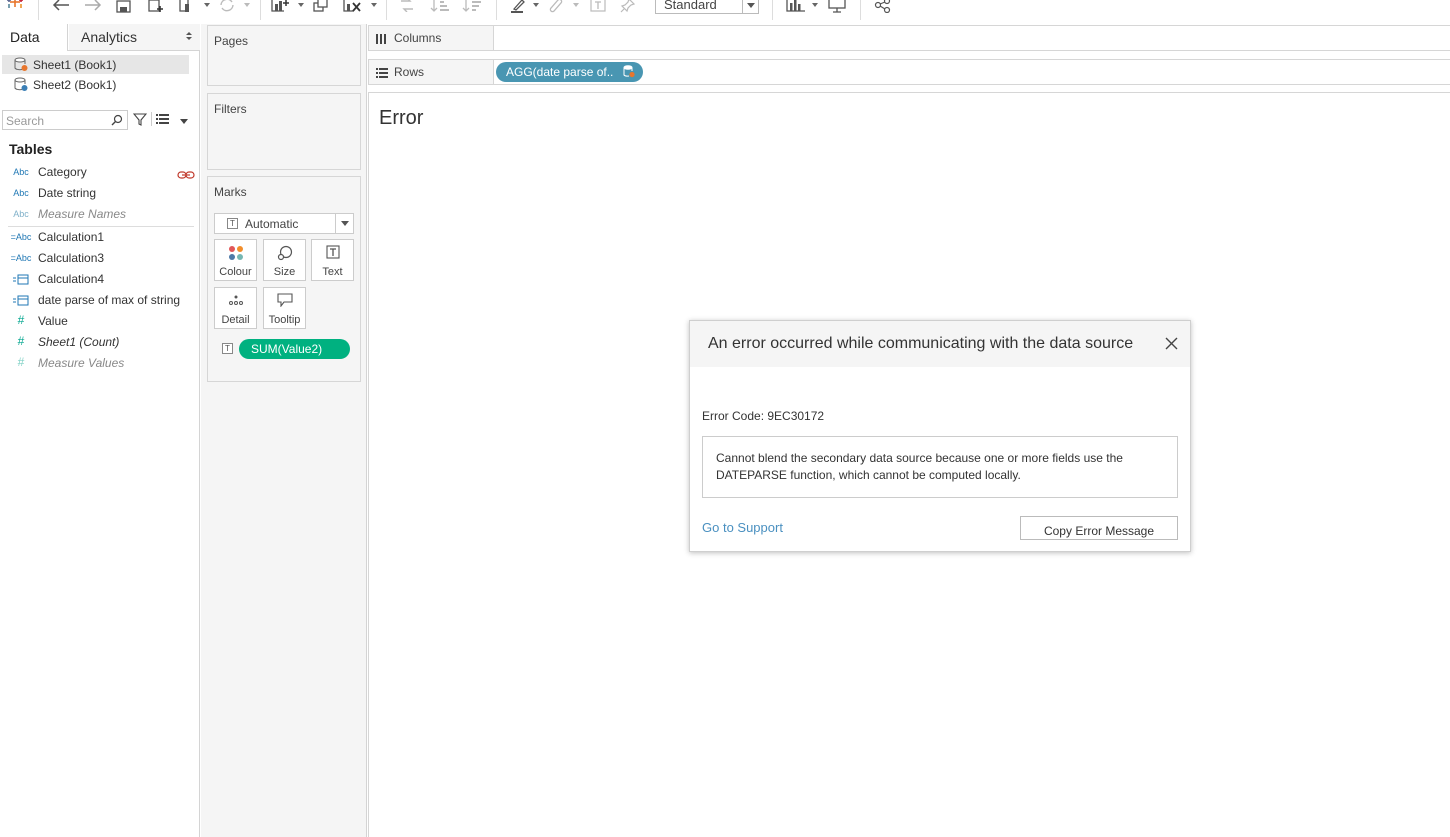 The height and width of the screenshot is (837, 1450). What do you see at coordinates (61, 6) in the screenshot?
I see `undo-icon` at bounding box center [61, 6].